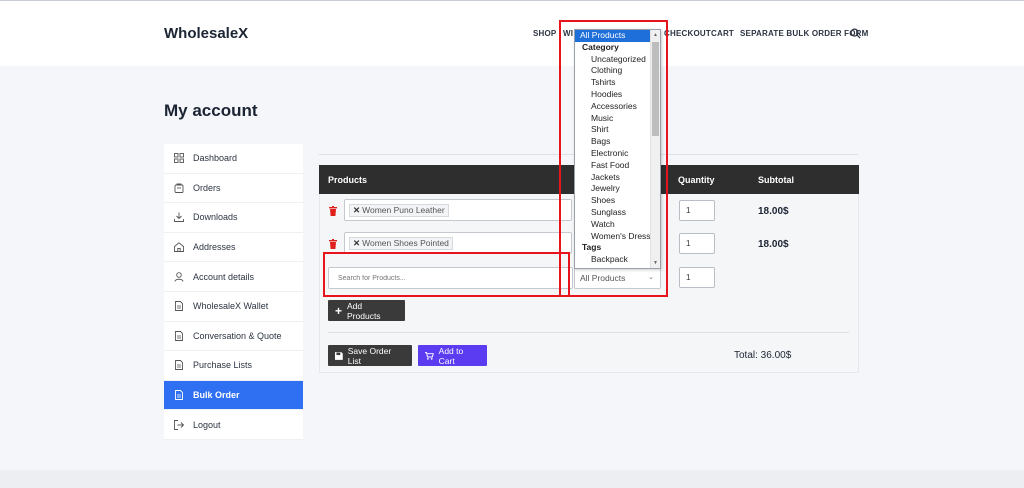  I want to click on sidebar-item-label: Account details, so click(224, 276).